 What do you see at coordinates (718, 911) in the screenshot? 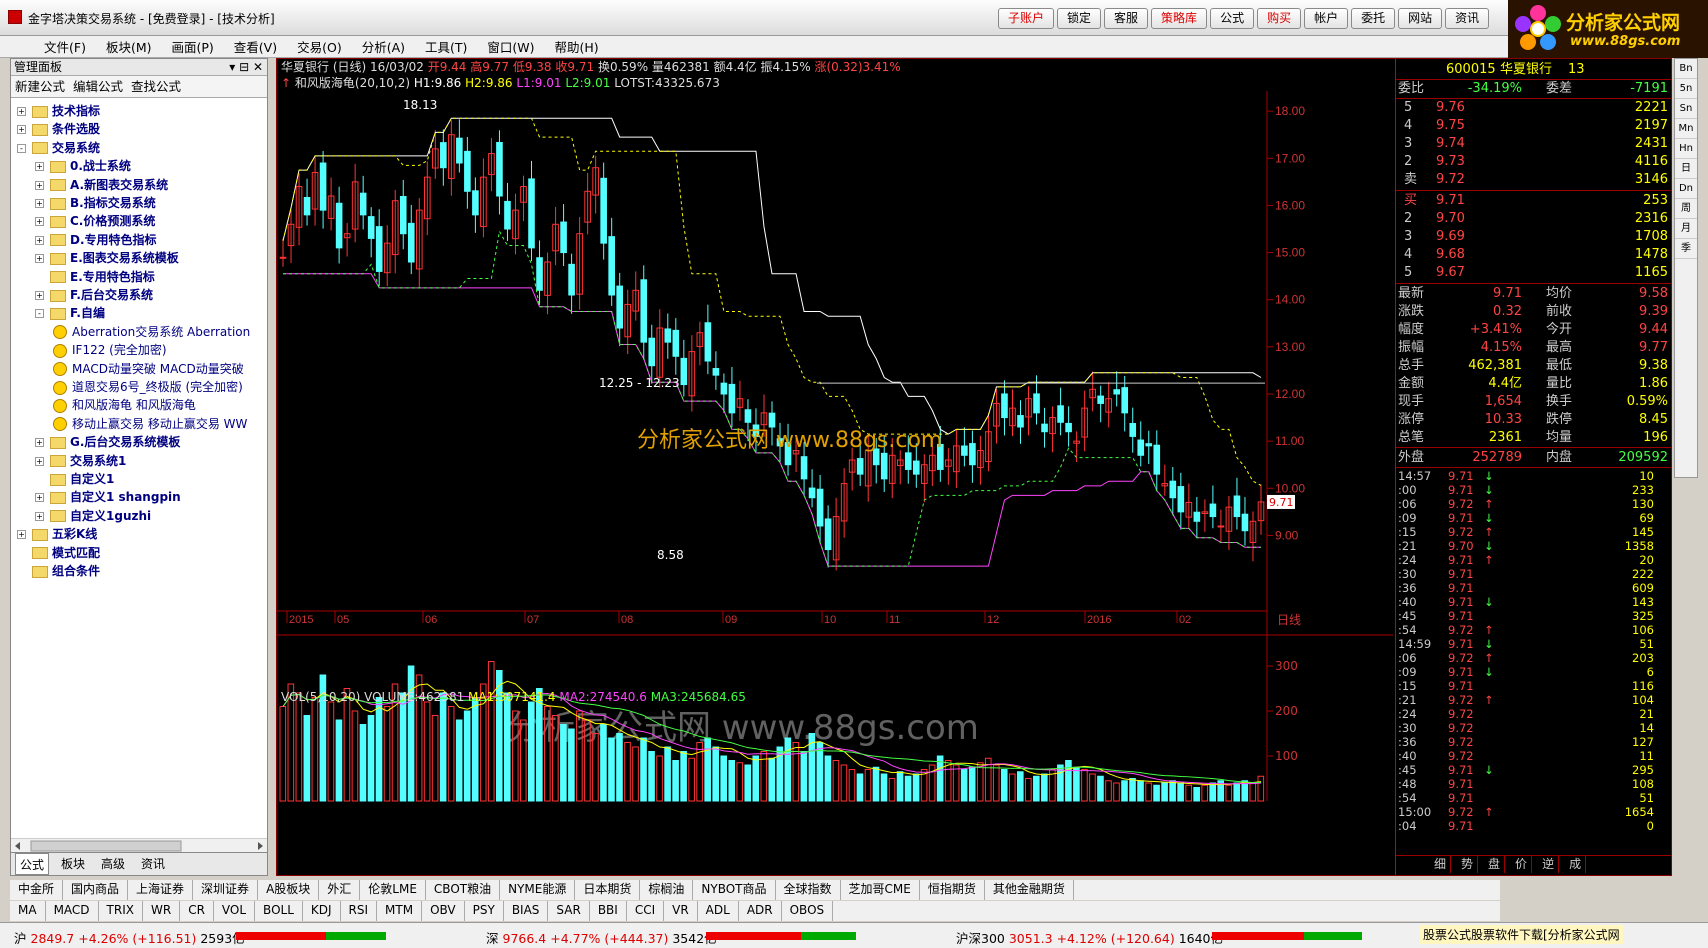
I see `indicator-tab: ADL` at bounding box center [718, 911].